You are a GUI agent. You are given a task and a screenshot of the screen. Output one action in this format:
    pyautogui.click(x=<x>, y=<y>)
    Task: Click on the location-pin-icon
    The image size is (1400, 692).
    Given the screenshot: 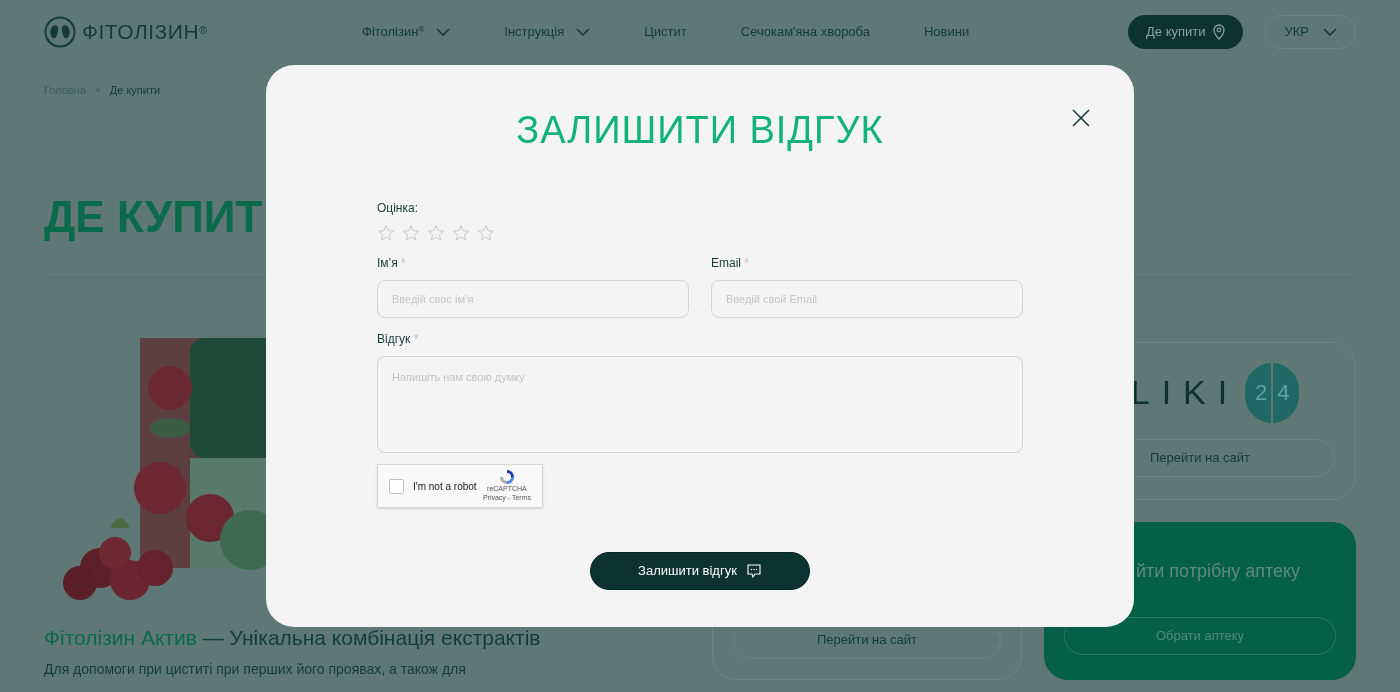 What is the action you would take?
    pyautogui.click(x=1219, y=32)
    